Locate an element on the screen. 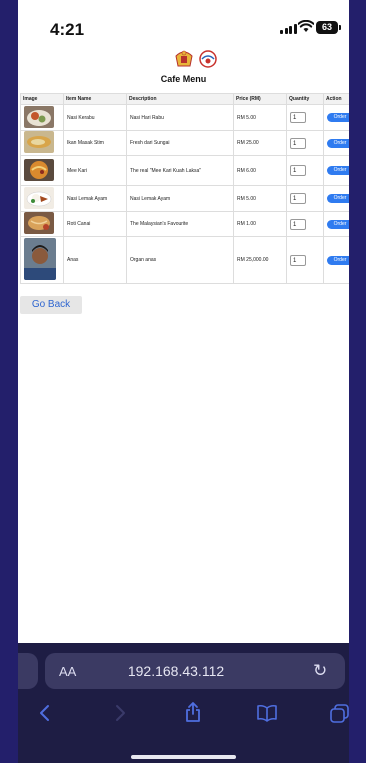 Image resolution: width=366 pixels, height=763 pixels. item-description: Nasi Hari Rabu is located at coordinates (180, 117).